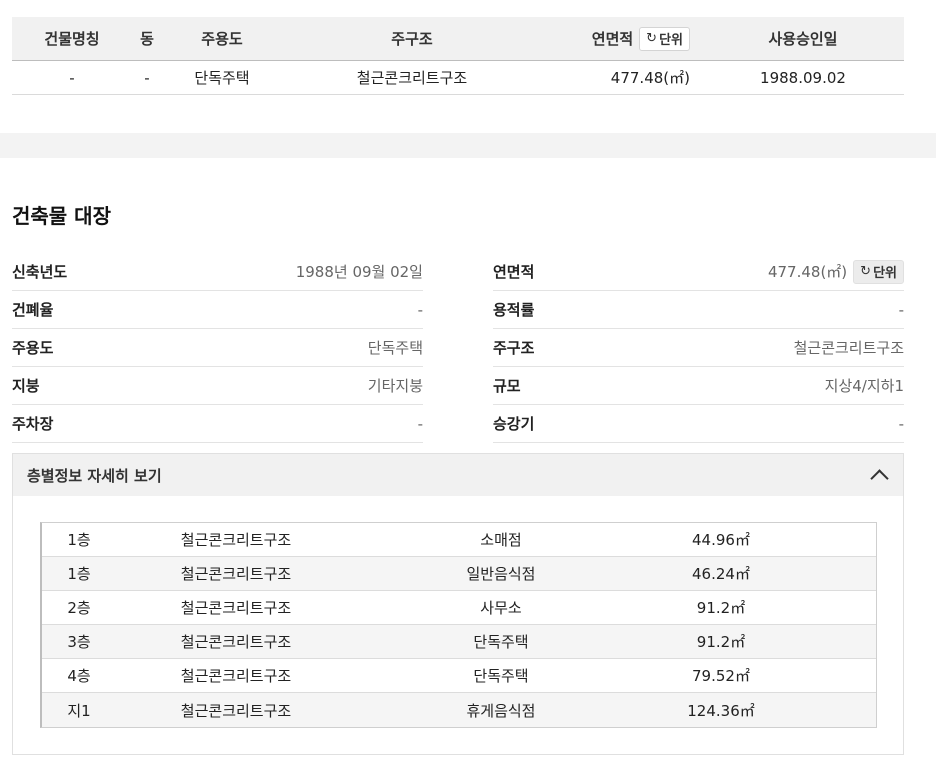 This screenshot has width=936, height=774. Describe the element at coordinates (698, 272) in the screenshot. I see `ledger-row-total-area: 연면적 477.48(㎡) ↻ 단위` at that location.